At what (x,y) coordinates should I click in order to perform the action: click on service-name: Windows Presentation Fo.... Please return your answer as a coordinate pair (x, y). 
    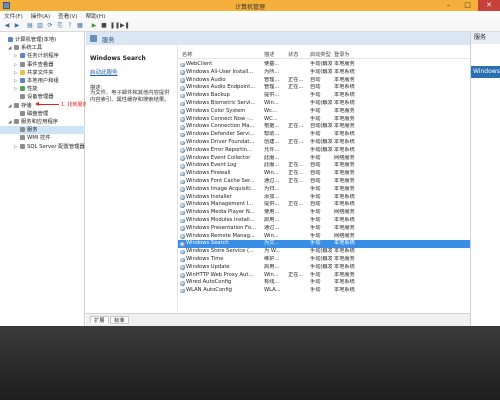
    Looking at the image, I should click on (221, 227).